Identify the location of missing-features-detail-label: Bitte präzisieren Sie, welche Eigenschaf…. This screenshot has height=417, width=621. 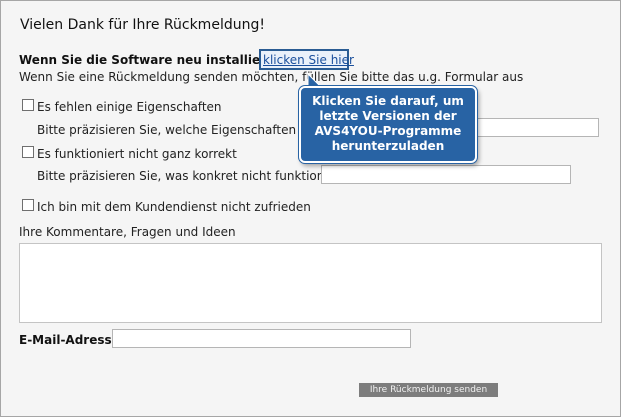
(181, 130).